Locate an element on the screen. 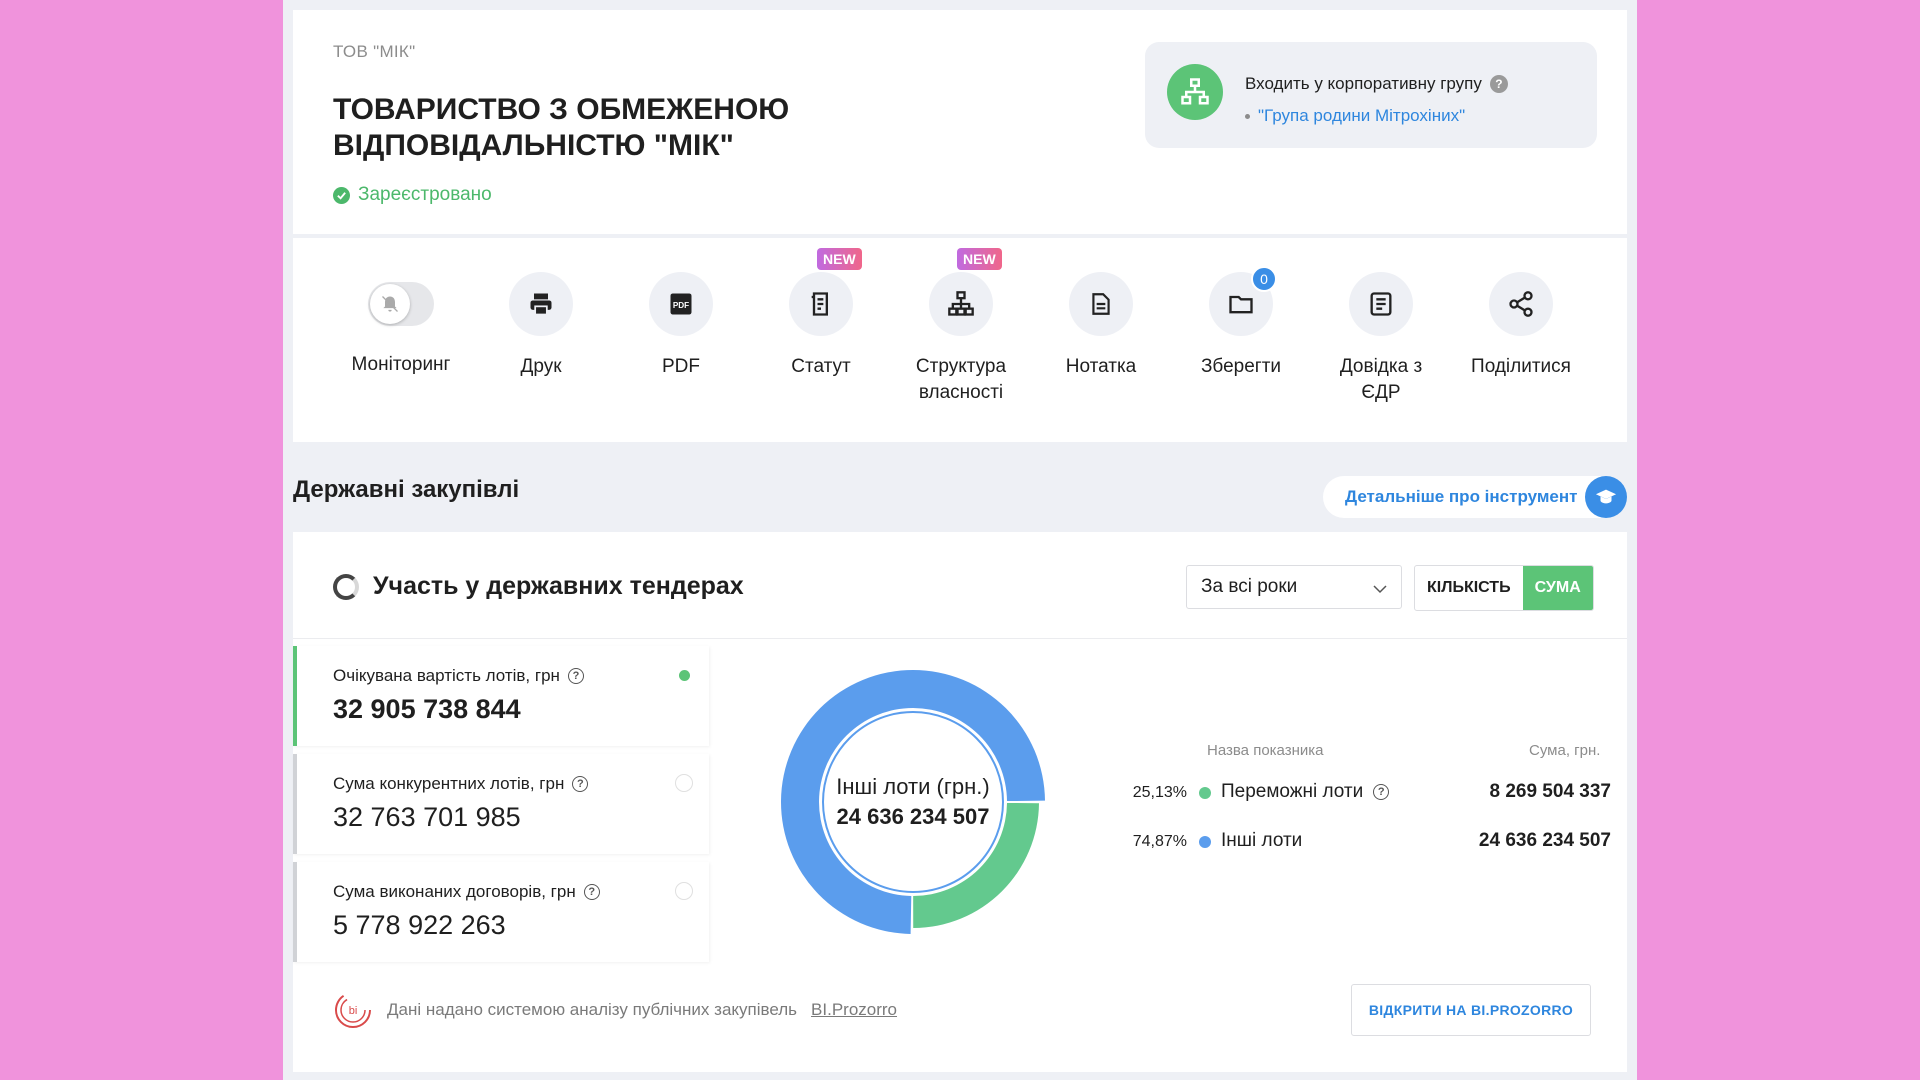 Image resolution: width=1920 pixels, height=1080 pixels. metric-label: Сума конкурентних лотів, грн ? is located at coordinates (461, 784).